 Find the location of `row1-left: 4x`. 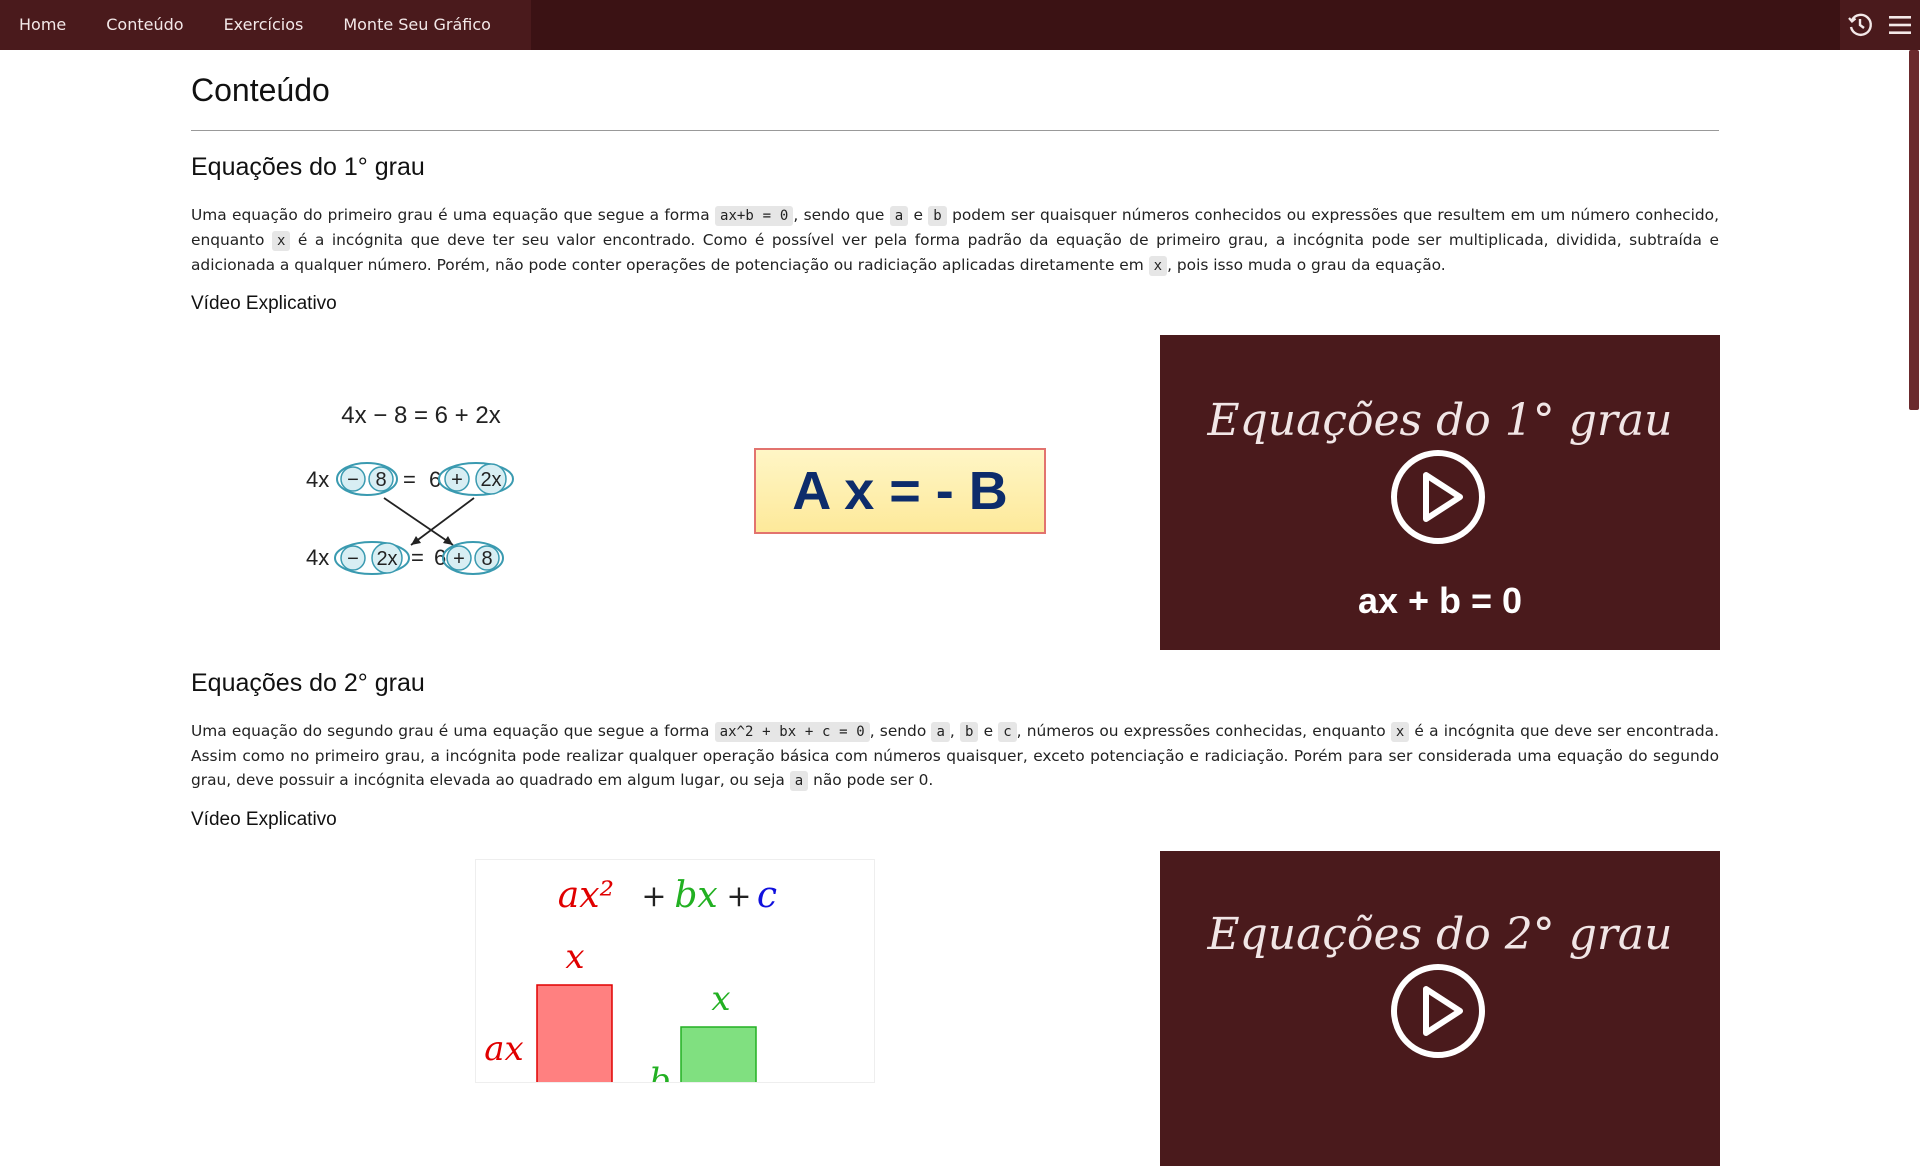

row1-left: 4x is located at coordinates (317, 479).